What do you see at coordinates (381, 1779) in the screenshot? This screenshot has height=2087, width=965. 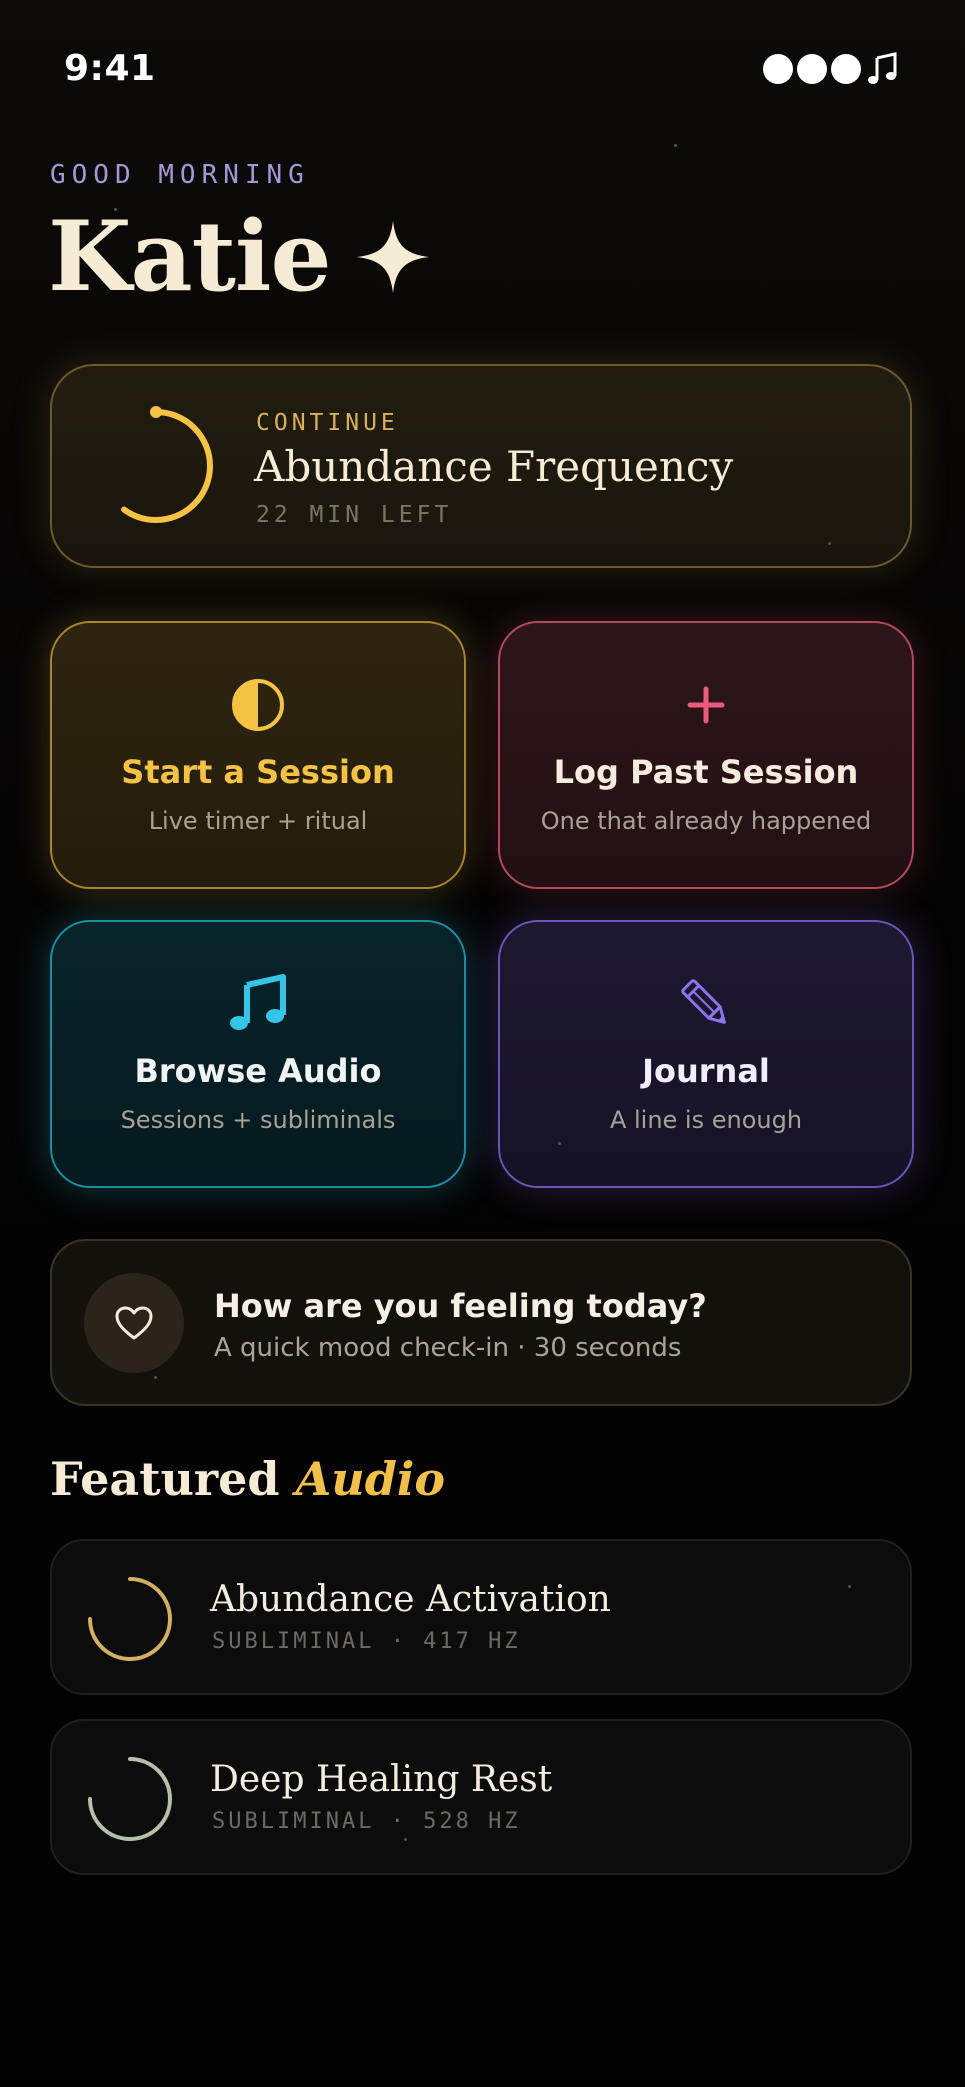 I see `audio-title: Deep Healing Rest` at bounding box center [381, 1779].